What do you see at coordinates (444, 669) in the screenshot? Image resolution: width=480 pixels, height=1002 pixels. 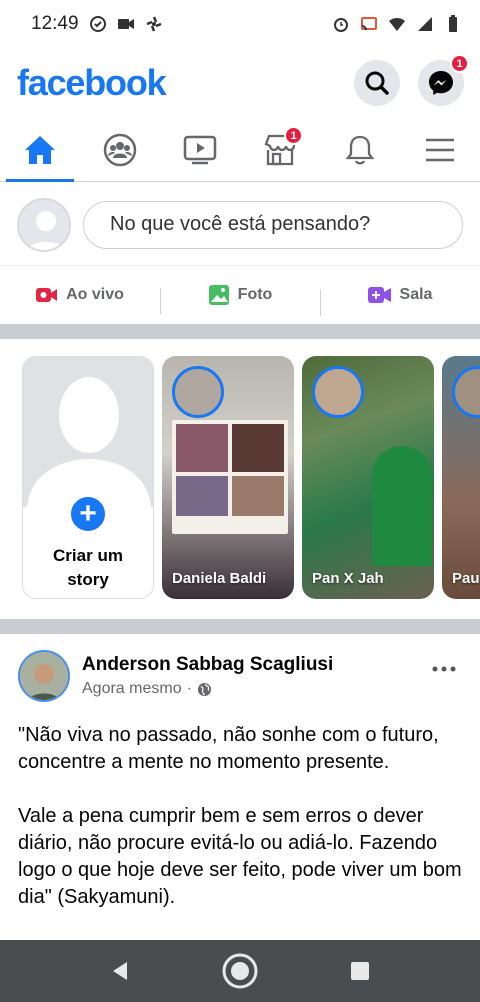 I see `more-options-icon` at bounding box center [444, 669].